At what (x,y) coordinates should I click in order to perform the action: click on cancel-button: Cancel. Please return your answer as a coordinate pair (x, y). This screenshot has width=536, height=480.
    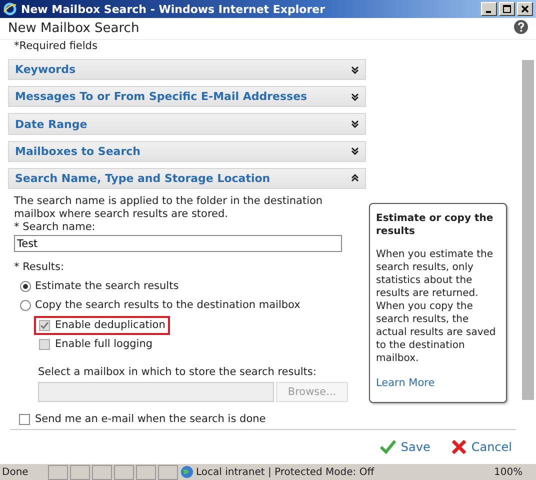
    Looking at the image, I should click on (482, 447).